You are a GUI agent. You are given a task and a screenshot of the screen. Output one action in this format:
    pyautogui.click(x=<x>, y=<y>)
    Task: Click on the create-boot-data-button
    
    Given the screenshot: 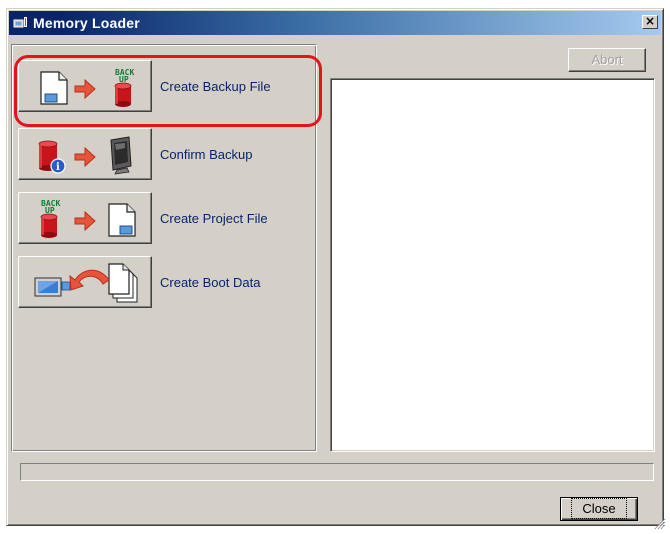 What is the action you would take?
    pyautogui.click(x=85, y=282)
    